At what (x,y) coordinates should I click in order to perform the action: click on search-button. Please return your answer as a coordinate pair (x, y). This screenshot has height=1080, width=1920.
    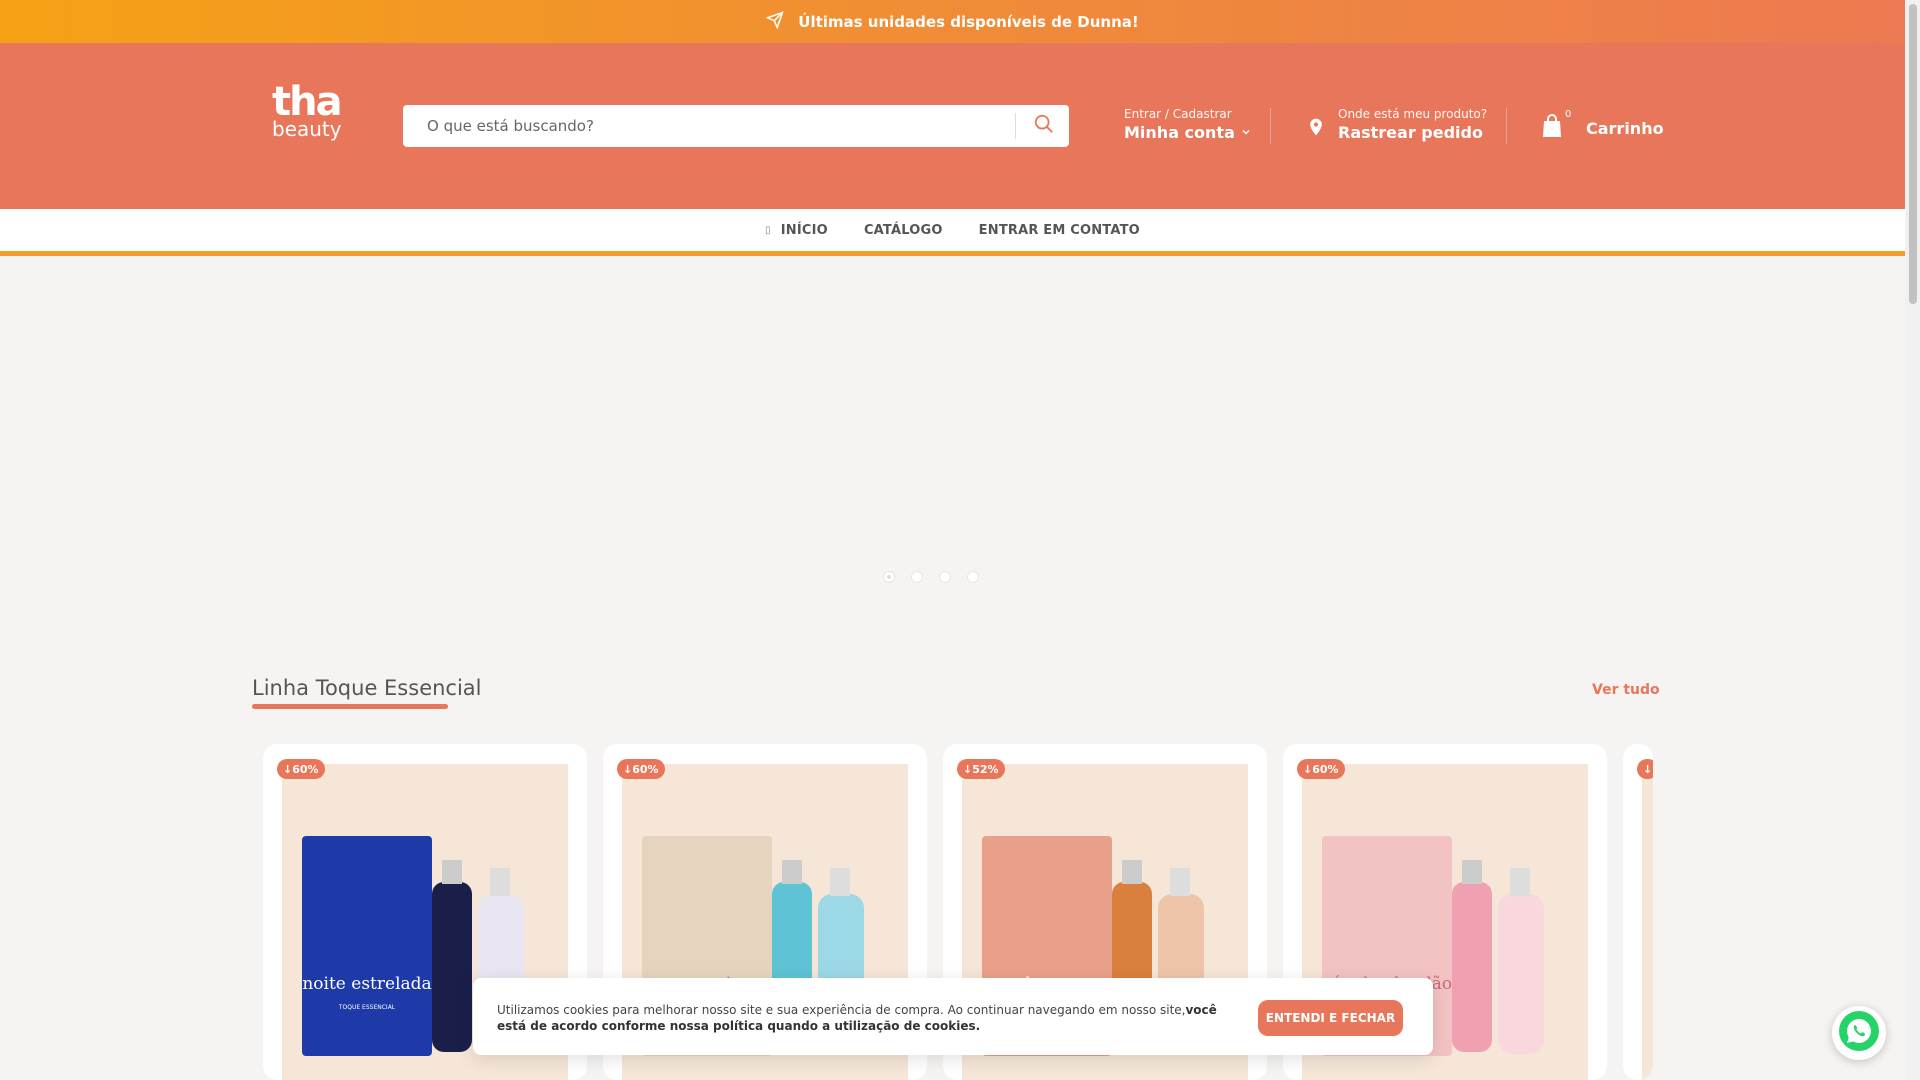
    Looking at the image, I should click on (1044, 126).